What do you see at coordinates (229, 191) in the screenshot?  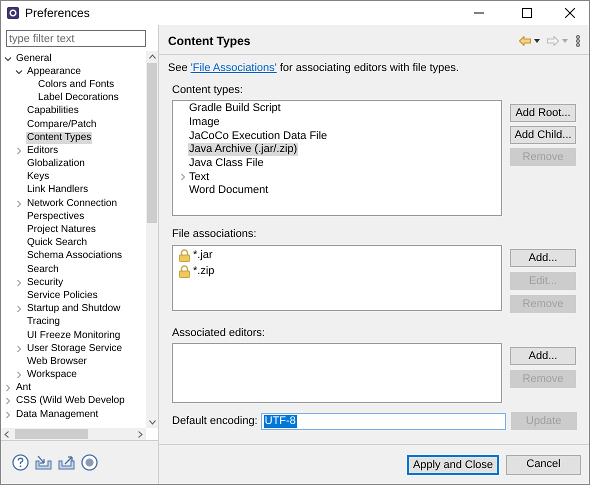 I see `content-type-item: Word Document` at bounding box center [229, 191].